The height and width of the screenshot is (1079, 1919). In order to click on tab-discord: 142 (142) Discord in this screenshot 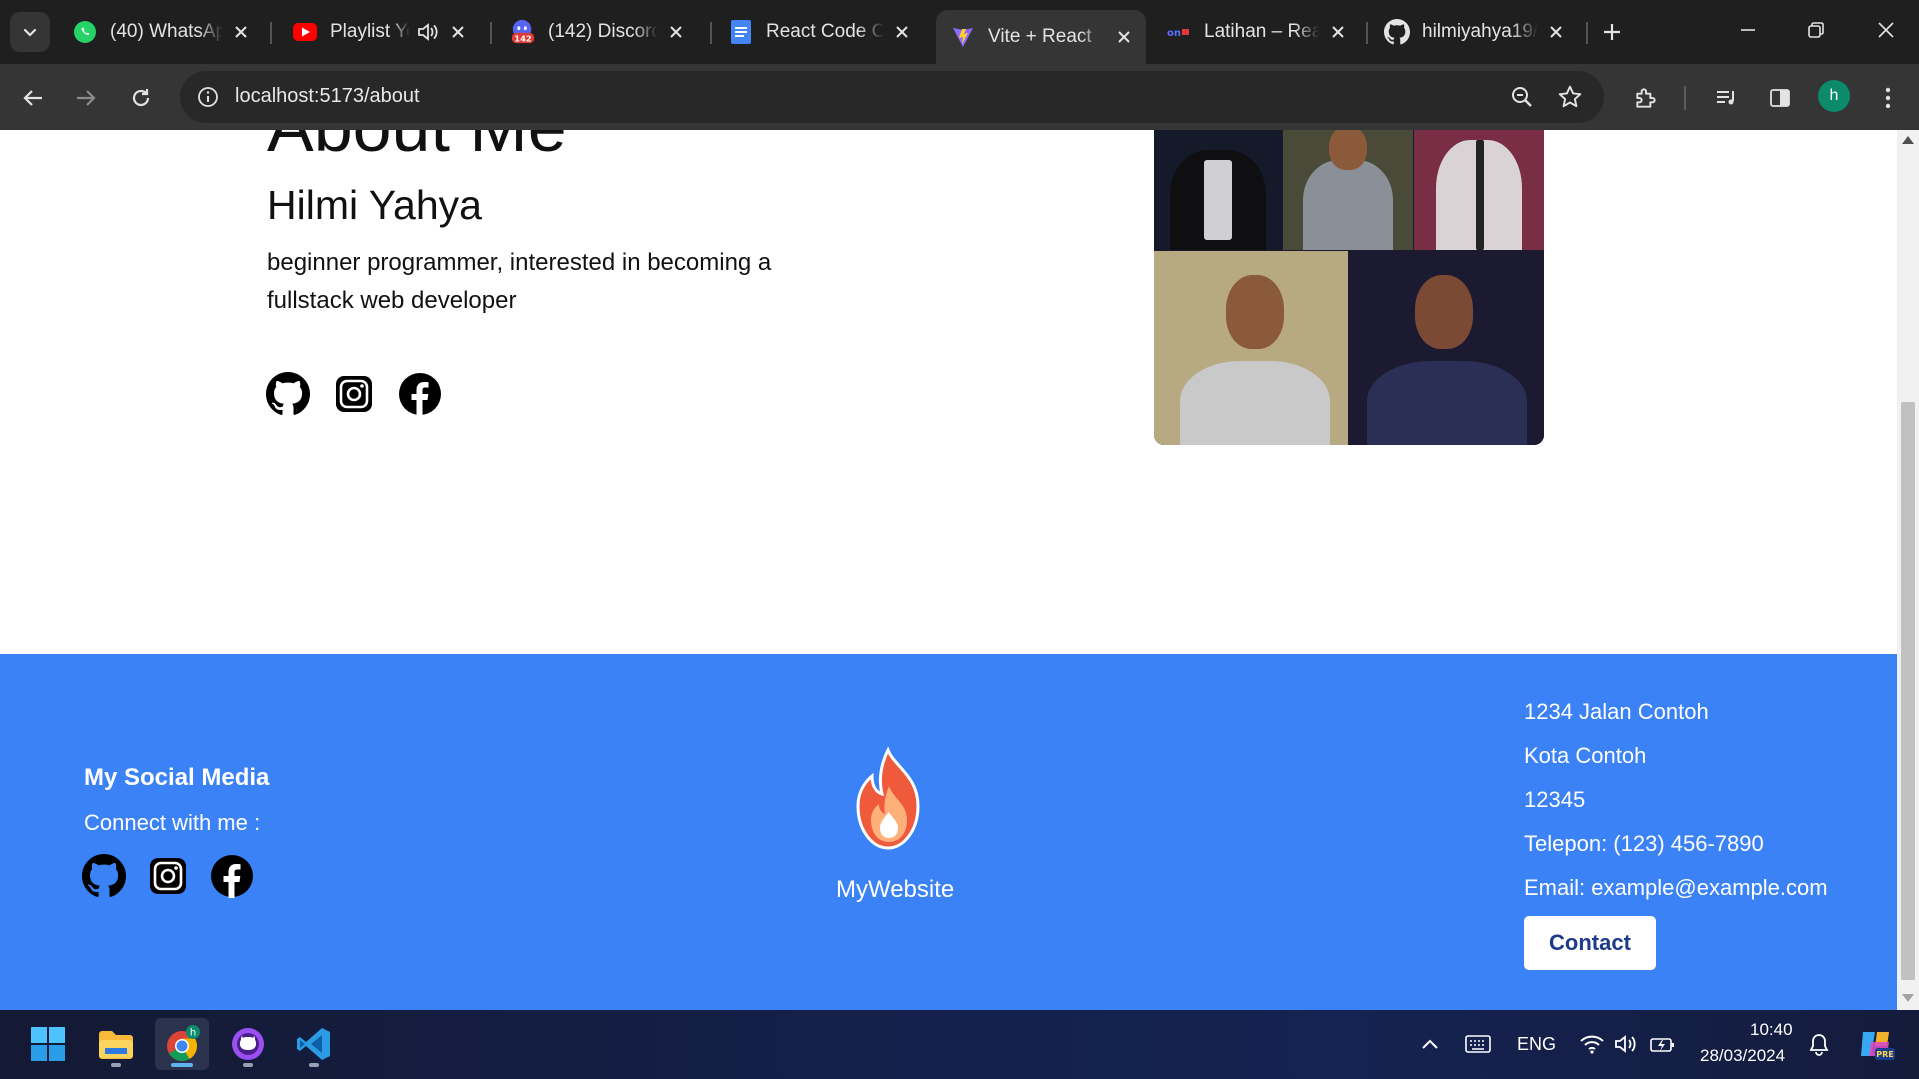, I will do `click(597, 32)`.